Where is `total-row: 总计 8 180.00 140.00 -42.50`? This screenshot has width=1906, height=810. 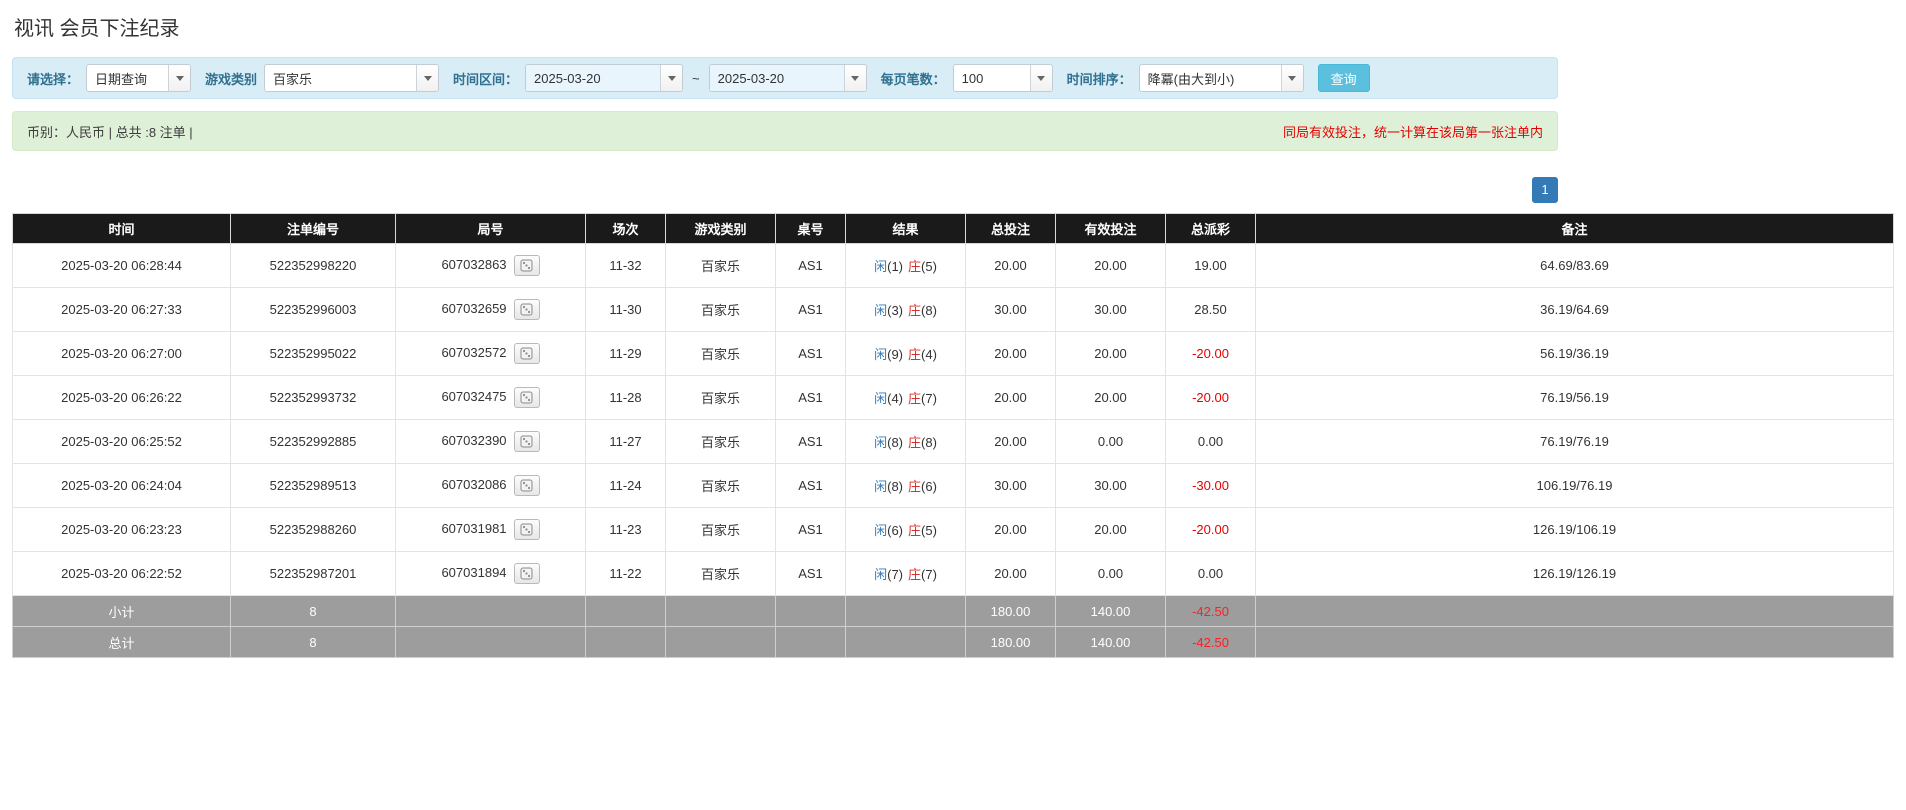
total-row: 总计 8 180.00 140.00 -42.50 is located at coordinates (953, 642).